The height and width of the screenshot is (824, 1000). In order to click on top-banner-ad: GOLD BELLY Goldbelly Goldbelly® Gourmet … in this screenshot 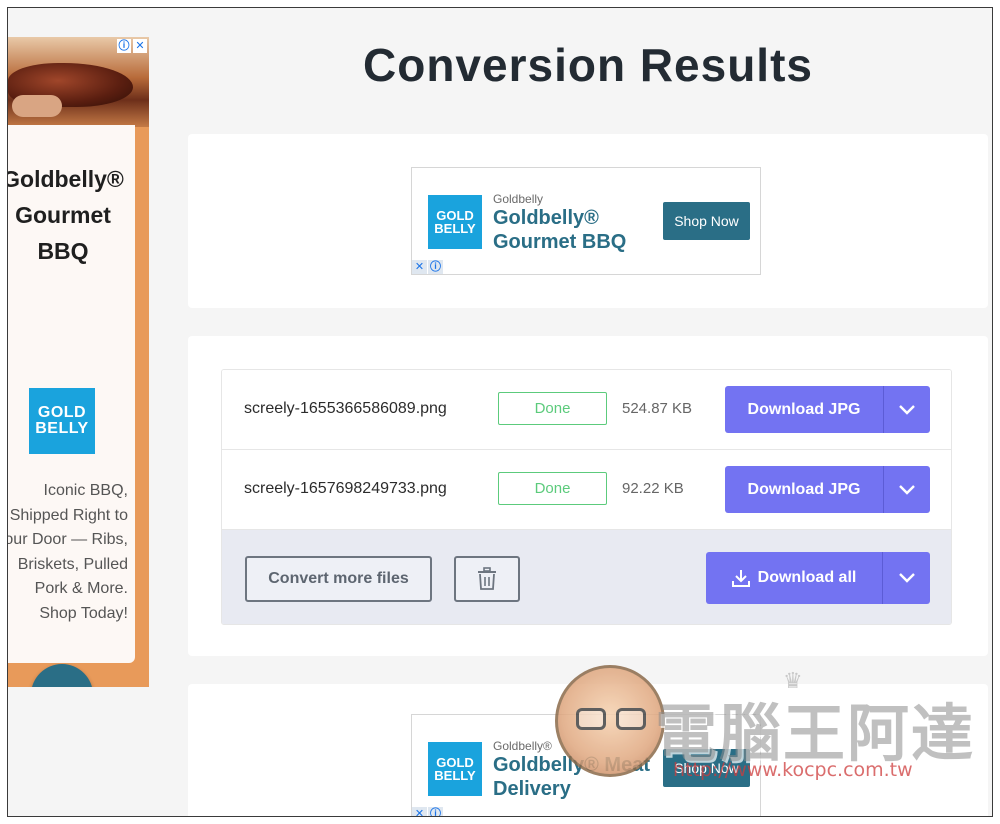, I will do `click(586, 221)`.